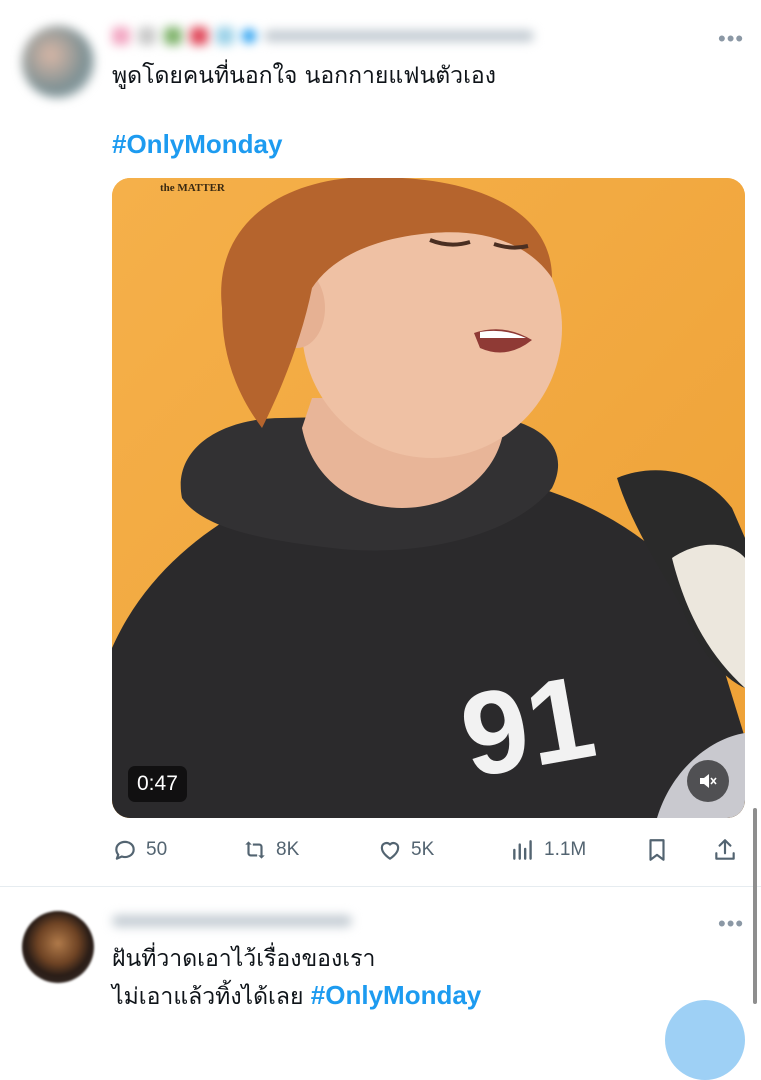 The width and height of the screenshot is (761, 1080). I want to click on bookmark-button, so click(657, 850).